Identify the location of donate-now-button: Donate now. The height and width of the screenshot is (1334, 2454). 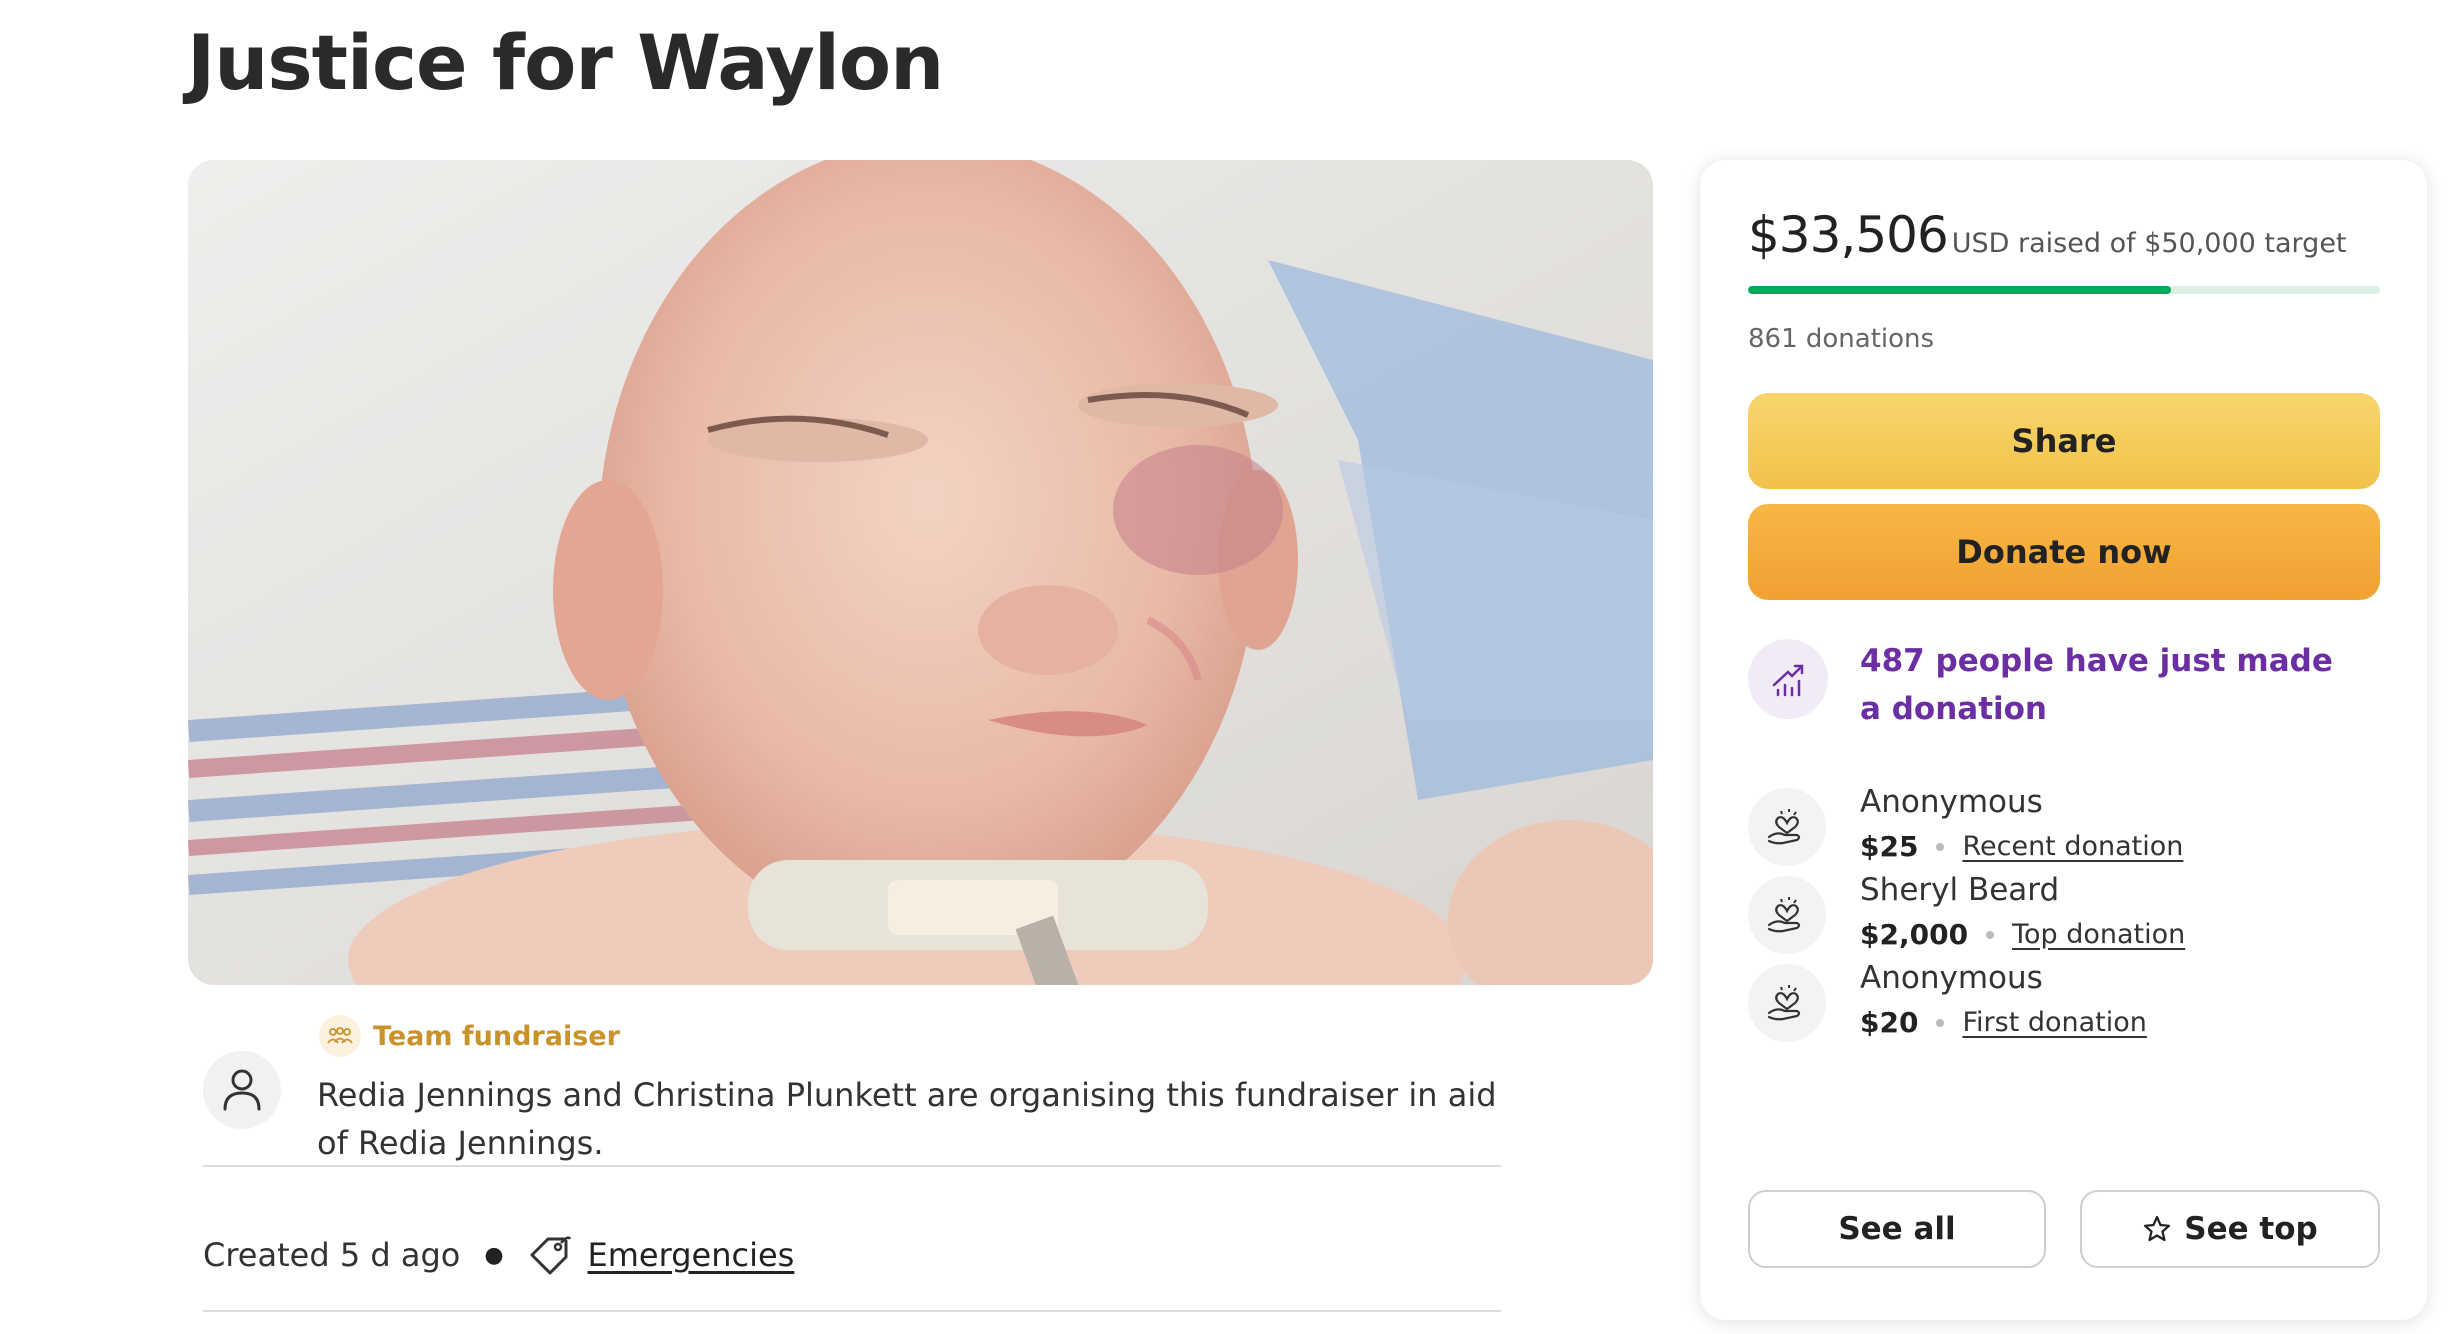
(2064, 552).